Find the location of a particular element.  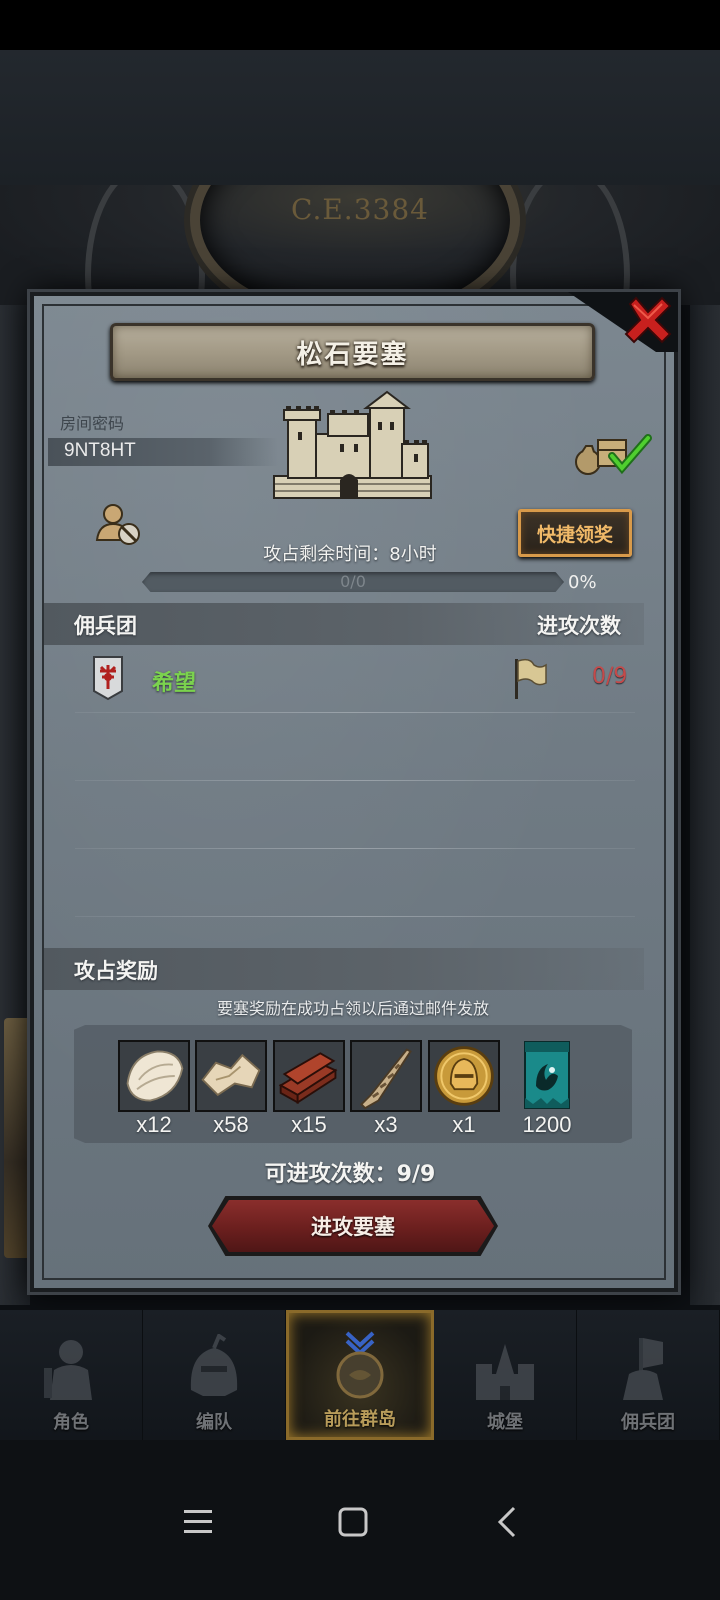

nav-label: 城堡 is located at coordinates (505, 1422).